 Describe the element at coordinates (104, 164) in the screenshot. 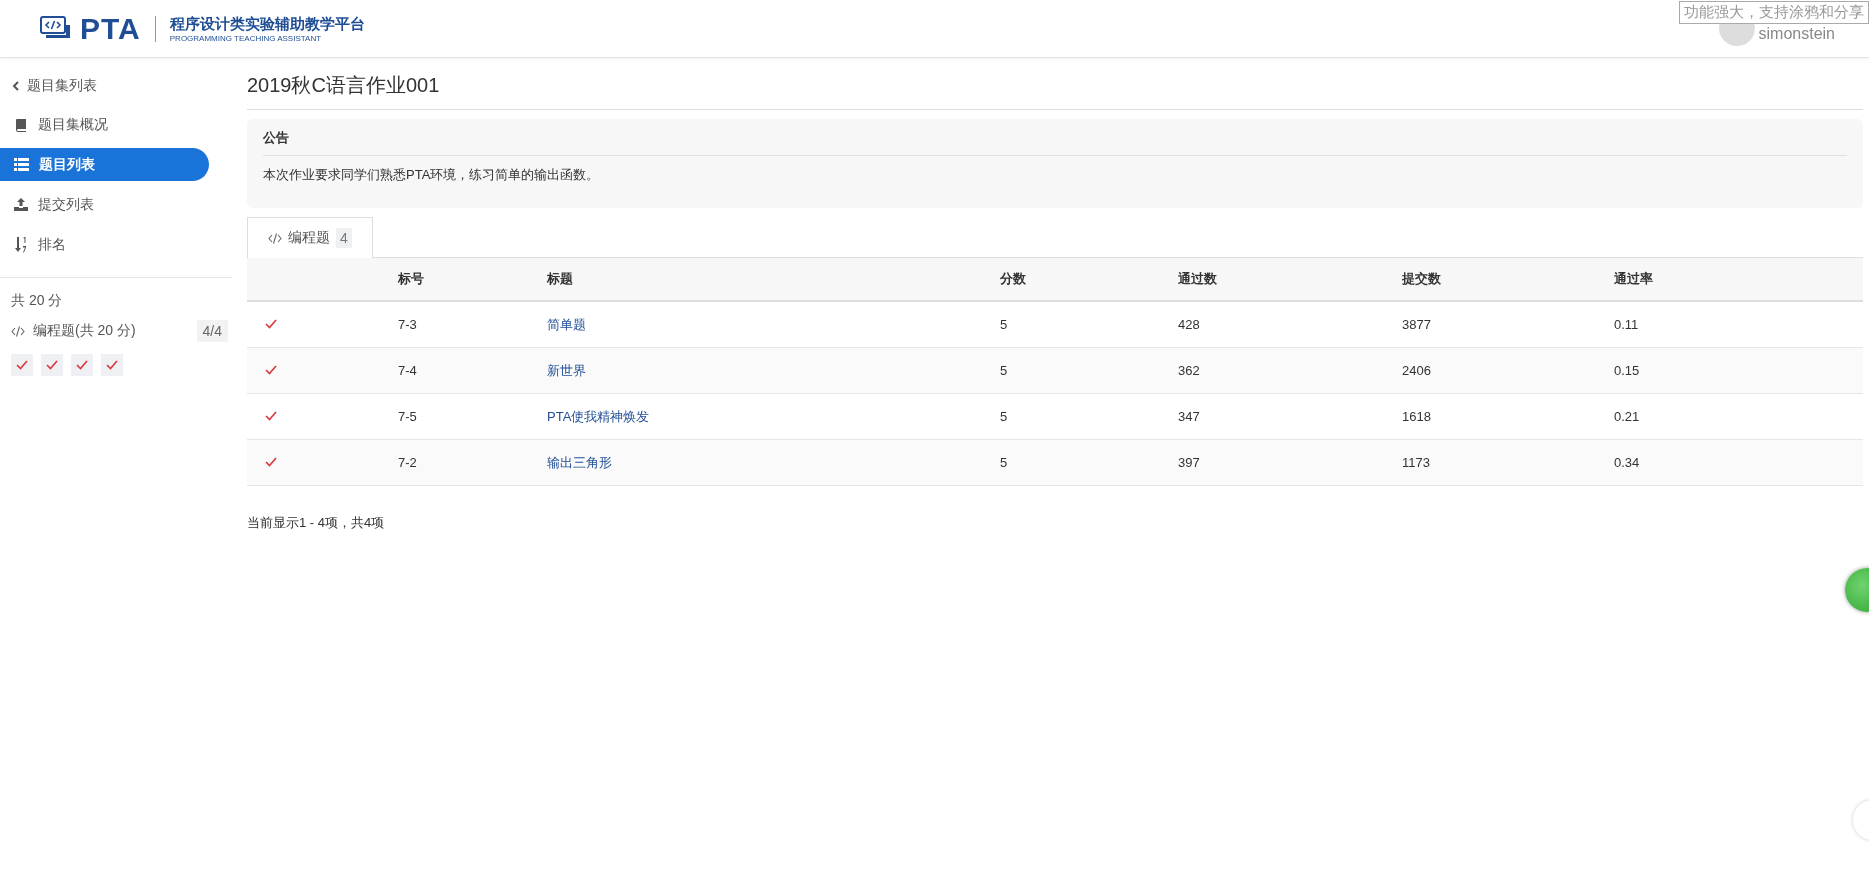

I see `sidebar-item: 题目列表` at that location.